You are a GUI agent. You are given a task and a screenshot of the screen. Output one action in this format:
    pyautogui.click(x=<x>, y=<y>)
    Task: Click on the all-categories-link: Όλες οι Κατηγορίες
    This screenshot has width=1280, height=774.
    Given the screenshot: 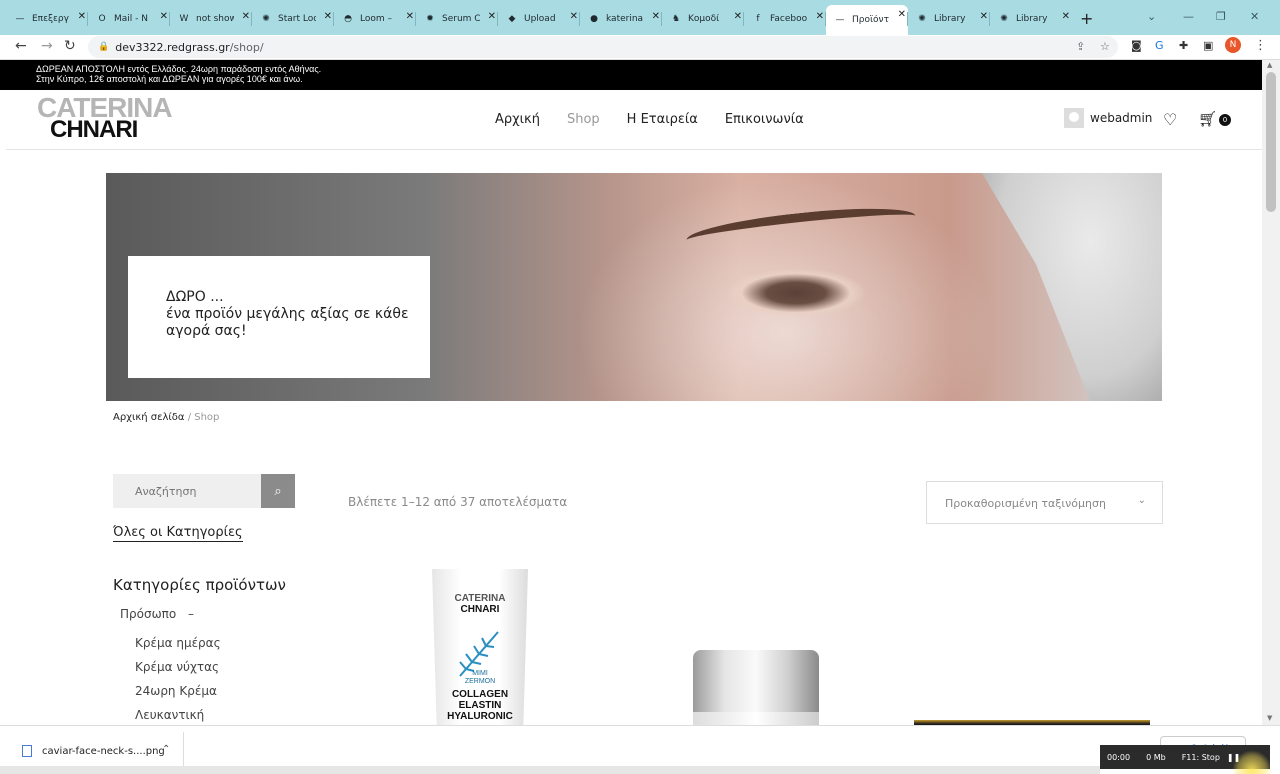 What is the action you would take?
    pyautogui.click(x=178, y=533)
    